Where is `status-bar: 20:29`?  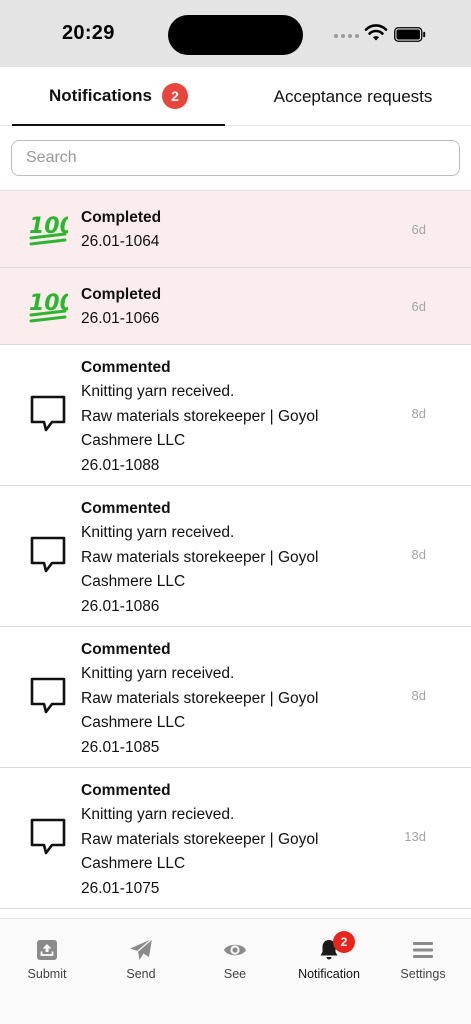 status-bar: 20:29 is located at coordinates (235, 33).